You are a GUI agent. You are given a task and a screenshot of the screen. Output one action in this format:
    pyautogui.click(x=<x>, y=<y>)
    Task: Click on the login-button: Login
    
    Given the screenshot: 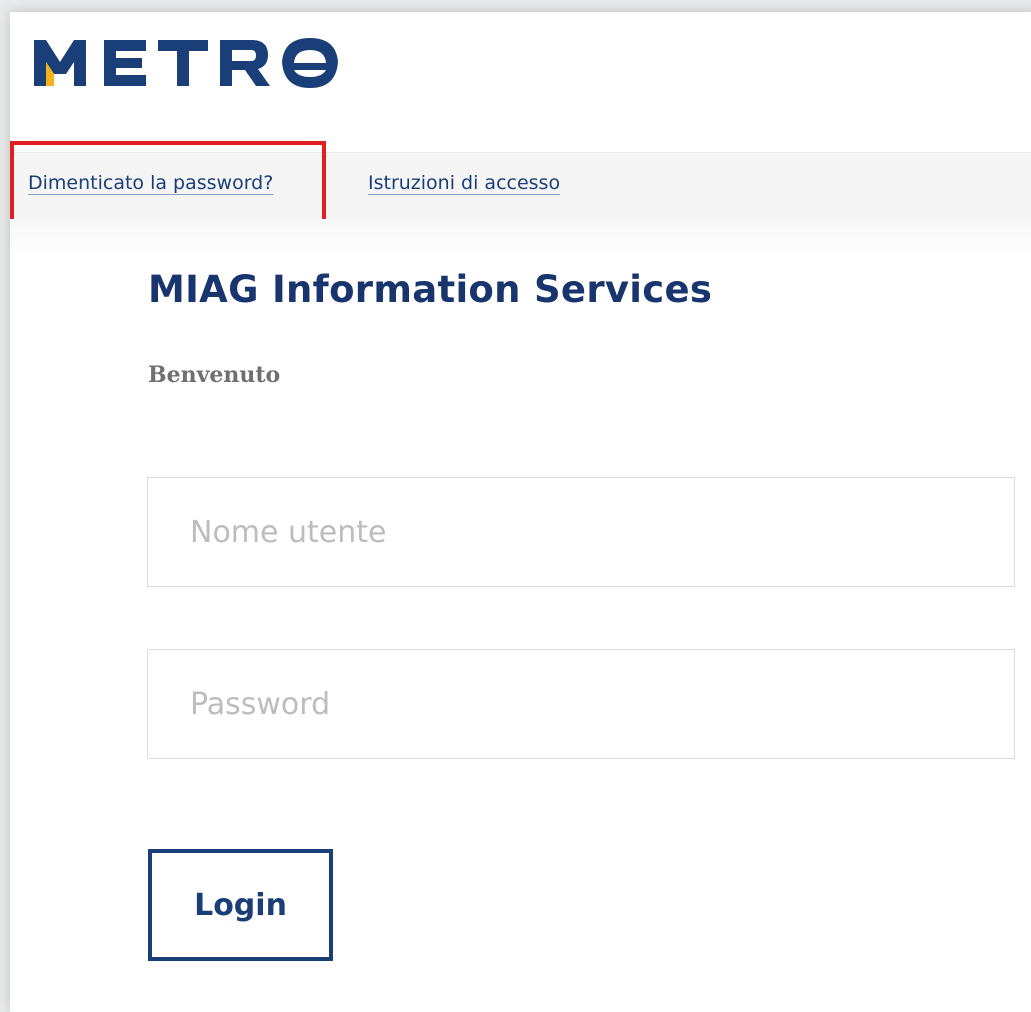 What is the action you would take?
    pyautogui.click(x=240, y=905)
    